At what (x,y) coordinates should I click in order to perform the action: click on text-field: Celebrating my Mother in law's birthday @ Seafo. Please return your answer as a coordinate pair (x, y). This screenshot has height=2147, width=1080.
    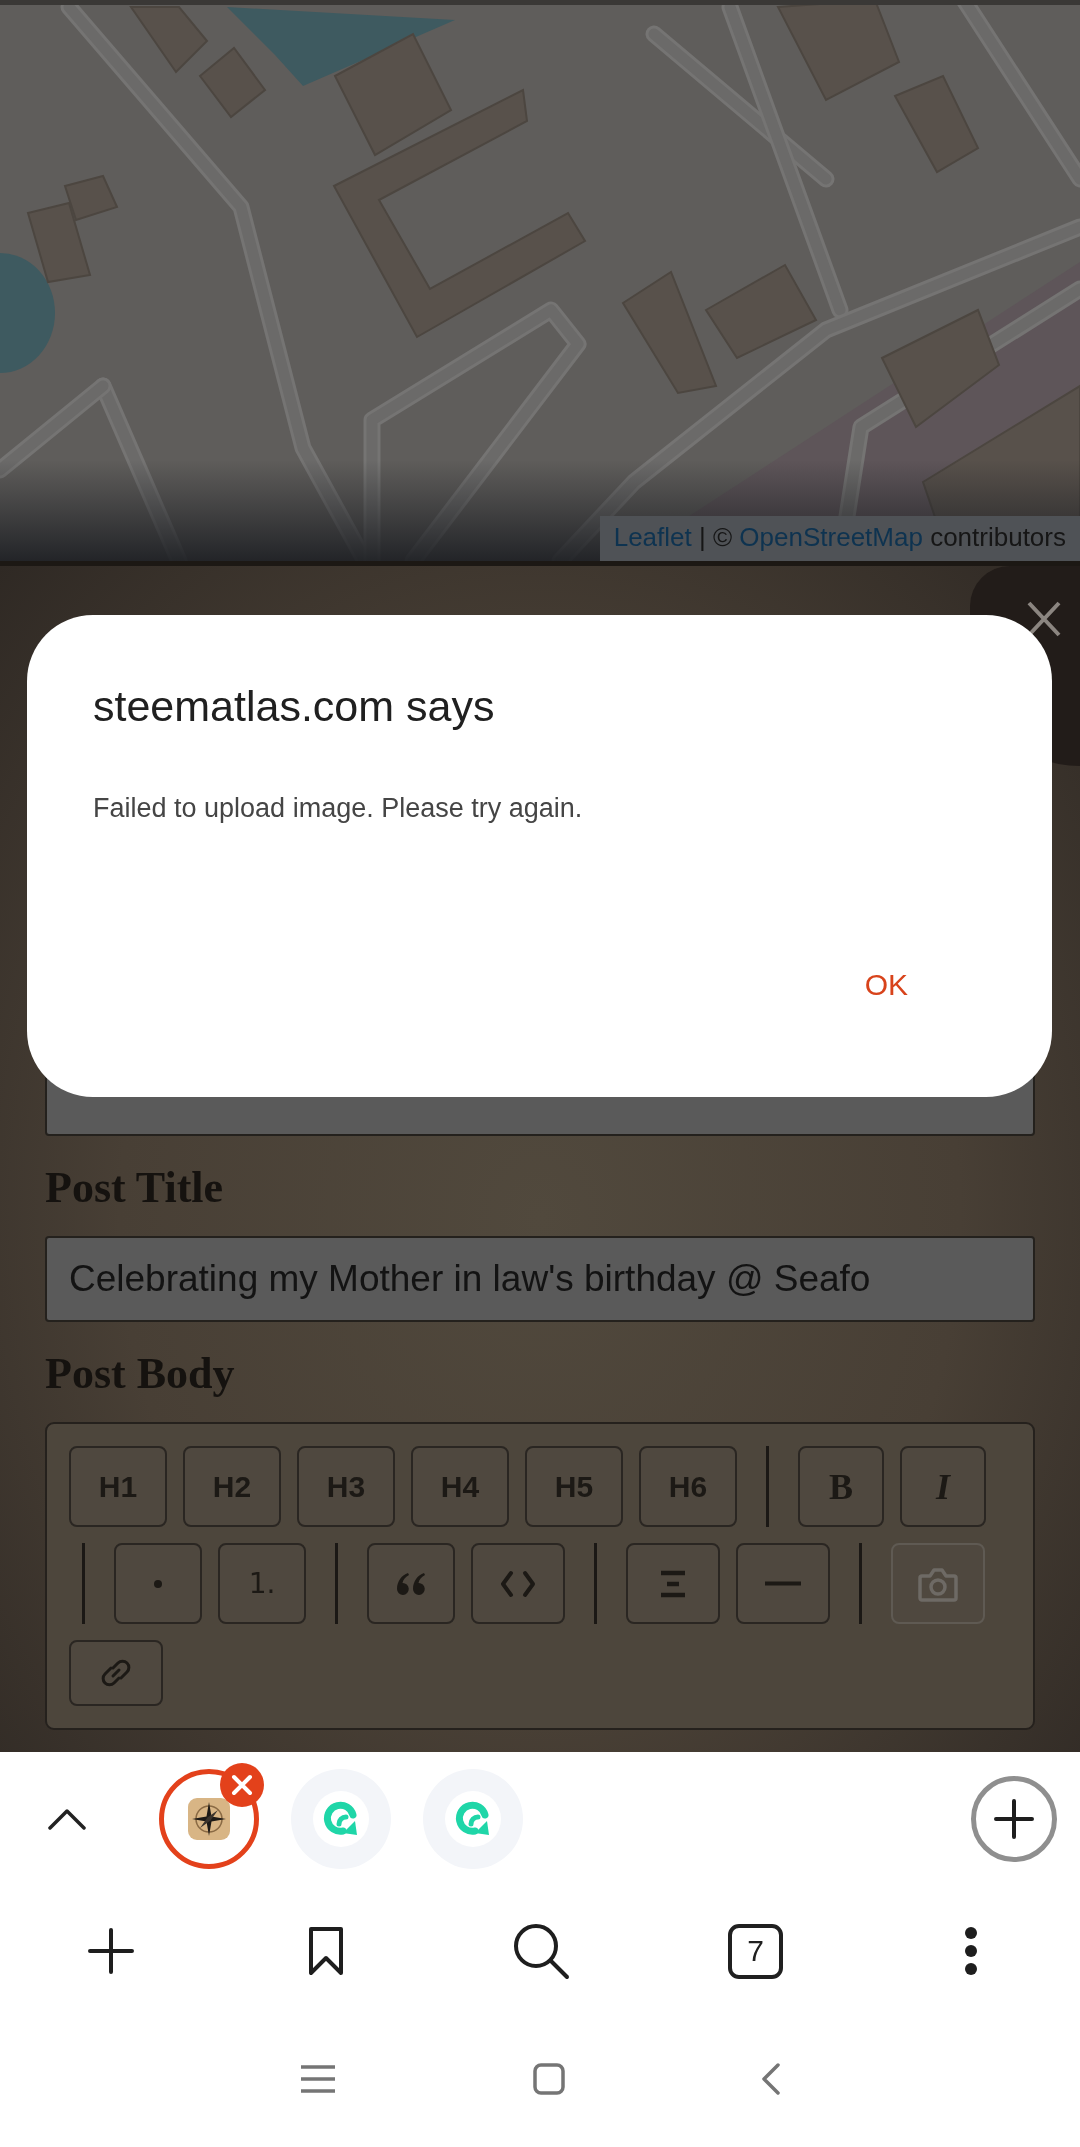
    Looking at the image, I should click on (540, 1279).